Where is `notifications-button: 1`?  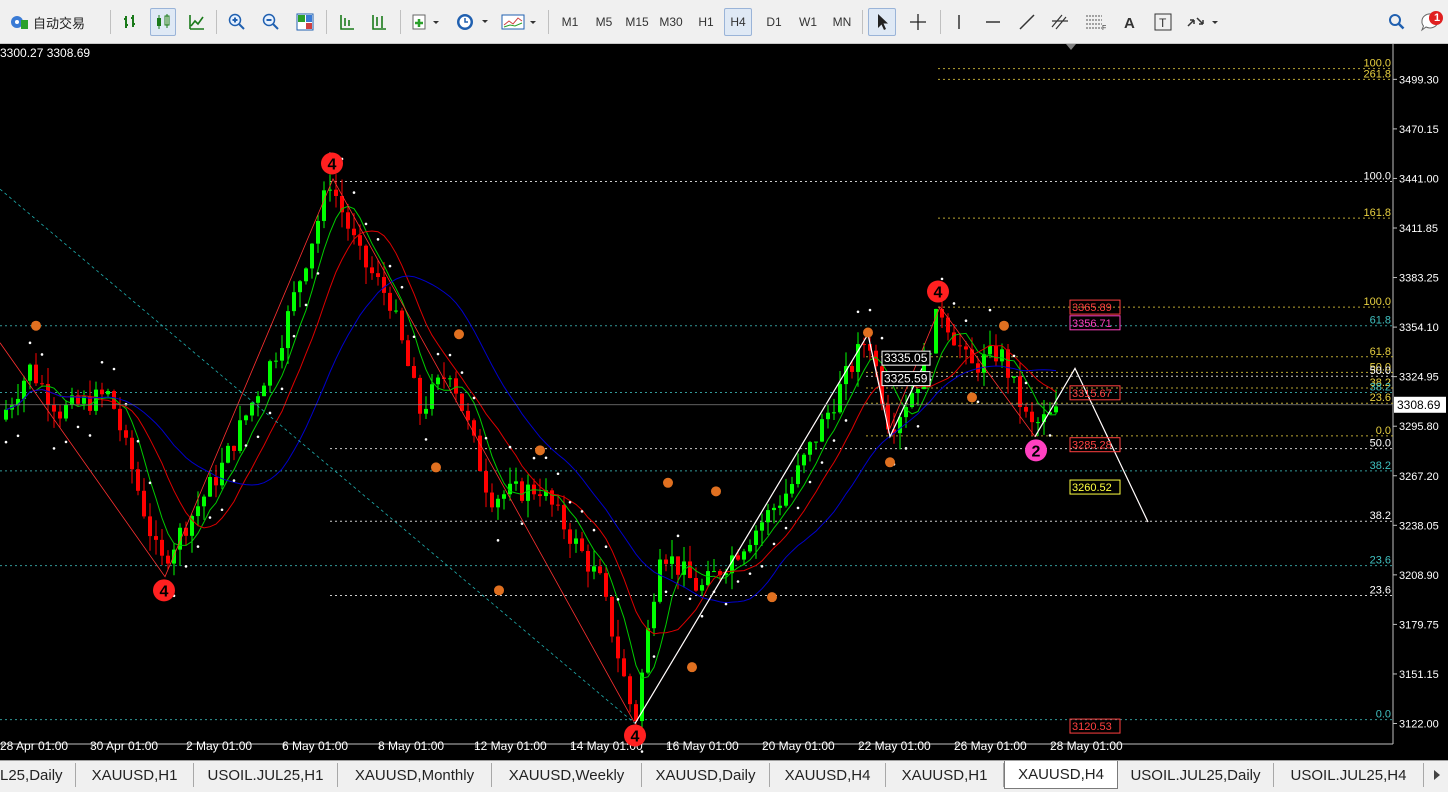
notifications-button: 1 is located at coordinates (1432, 22).